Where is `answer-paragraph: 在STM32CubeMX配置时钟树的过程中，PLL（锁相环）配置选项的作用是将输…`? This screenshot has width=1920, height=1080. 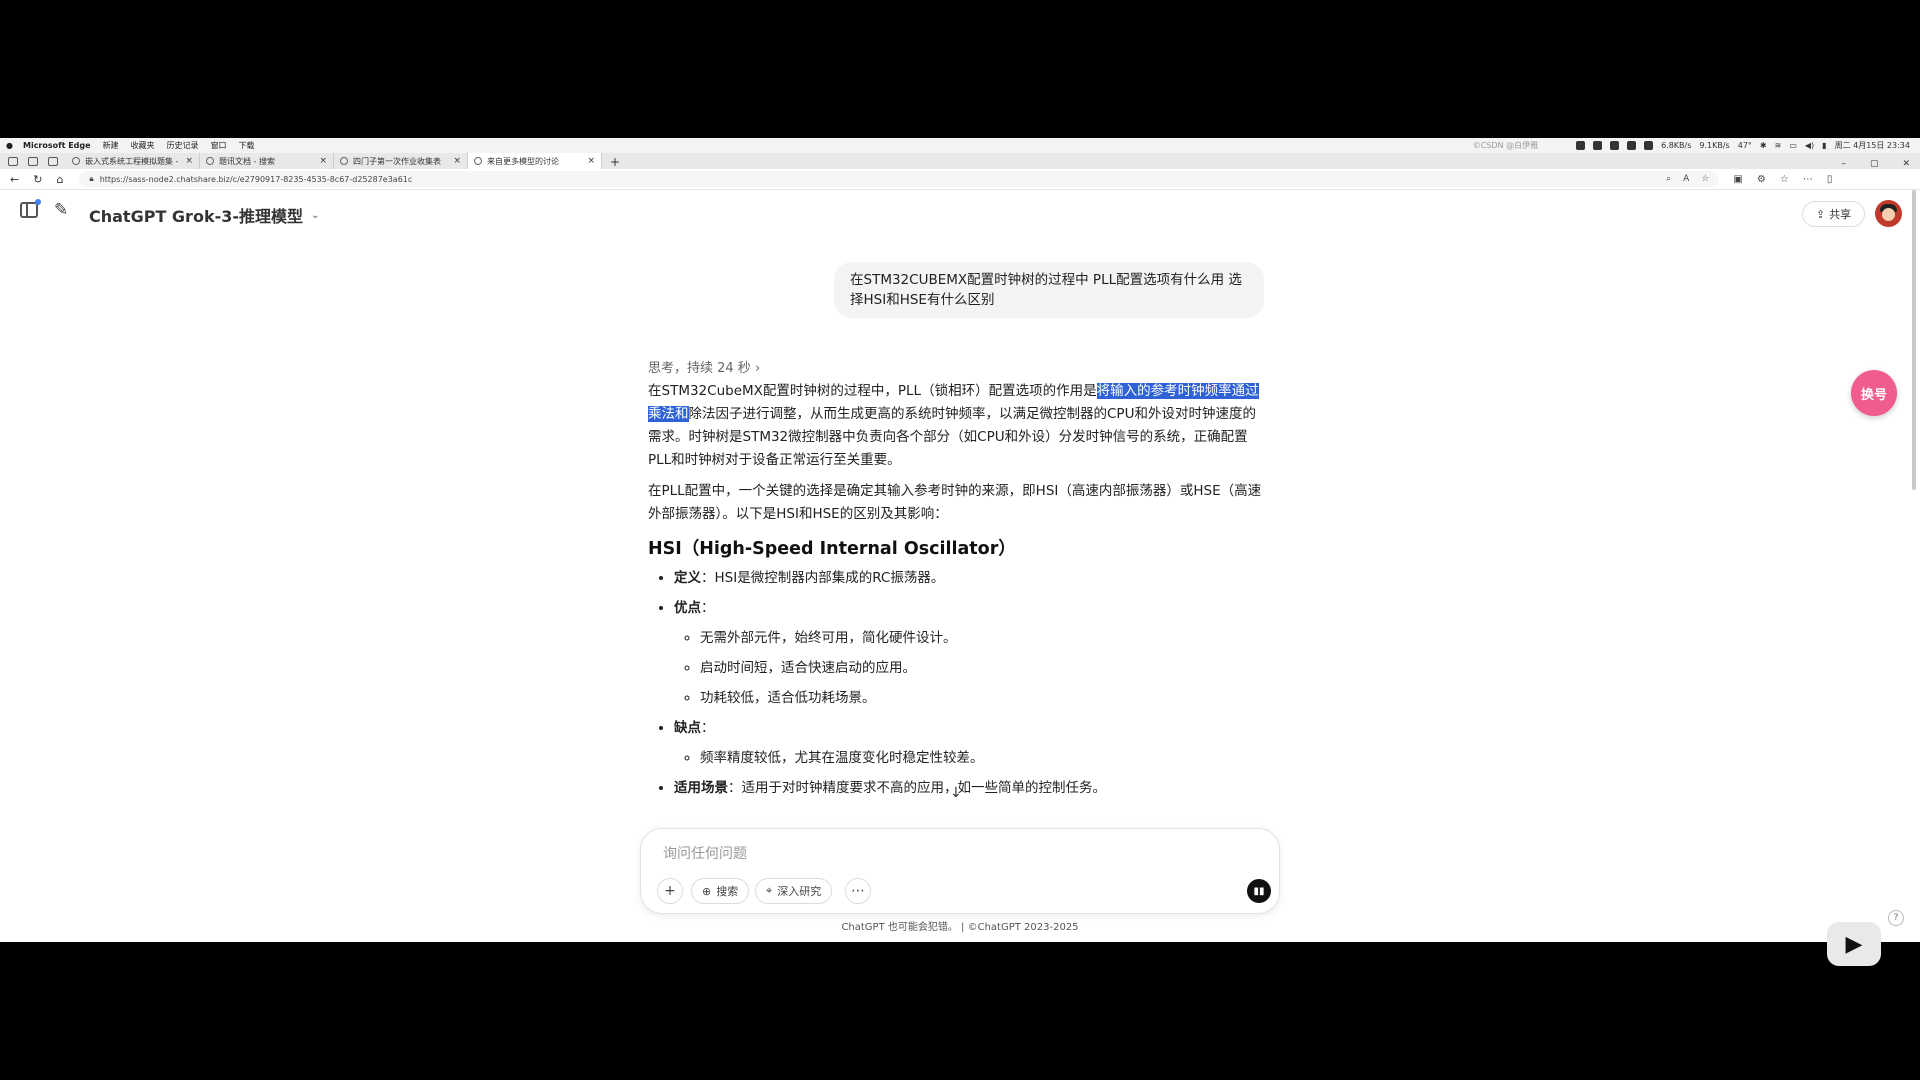
answer-paragraph: 在STM32CubeMX配置时钟树的过程中，PLL（锁相环）配置选项的作用是将输… is located at coordinates (958, 426).